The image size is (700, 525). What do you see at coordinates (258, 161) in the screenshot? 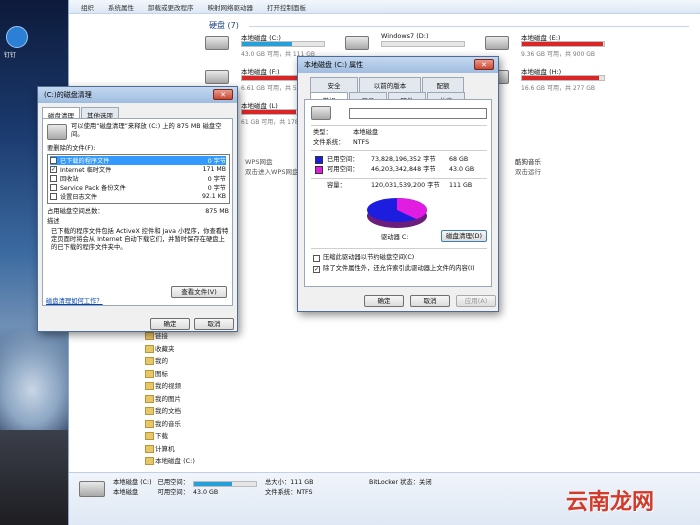
I see `wps-cloud-item: WPS网盘` at bounding box center [258, 161].